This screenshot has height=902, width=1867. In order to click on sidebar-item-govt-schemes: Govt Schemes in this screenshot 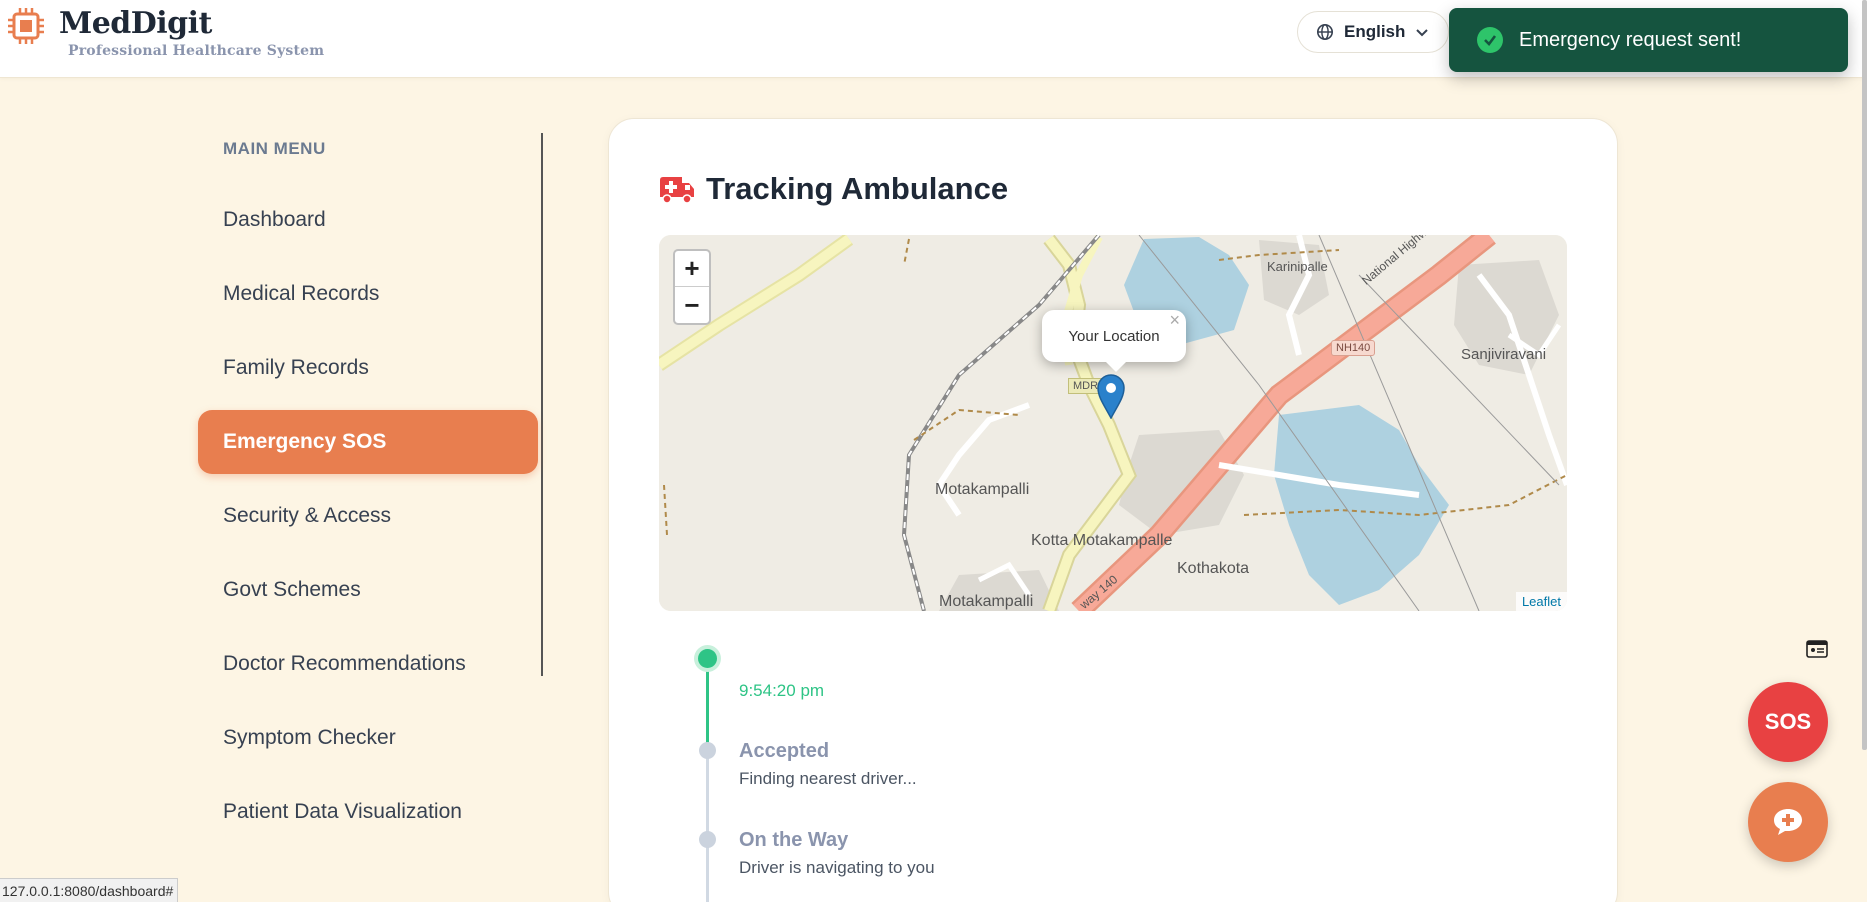, I will do `click(368, 590)`.